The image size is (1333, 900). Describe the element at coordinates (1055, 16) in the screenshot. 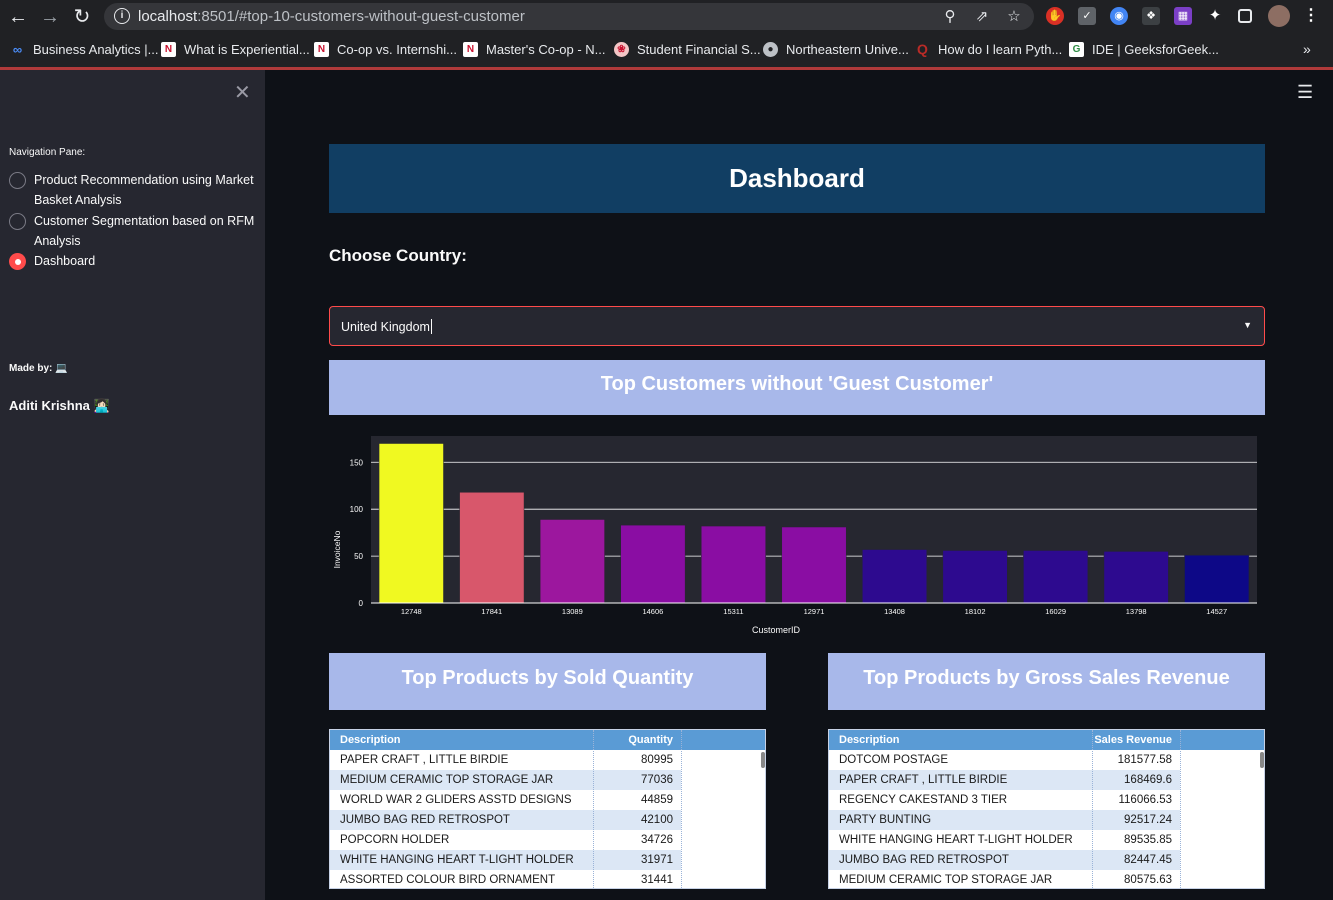

I see `adblock-extension-icon: ✋` at that location.